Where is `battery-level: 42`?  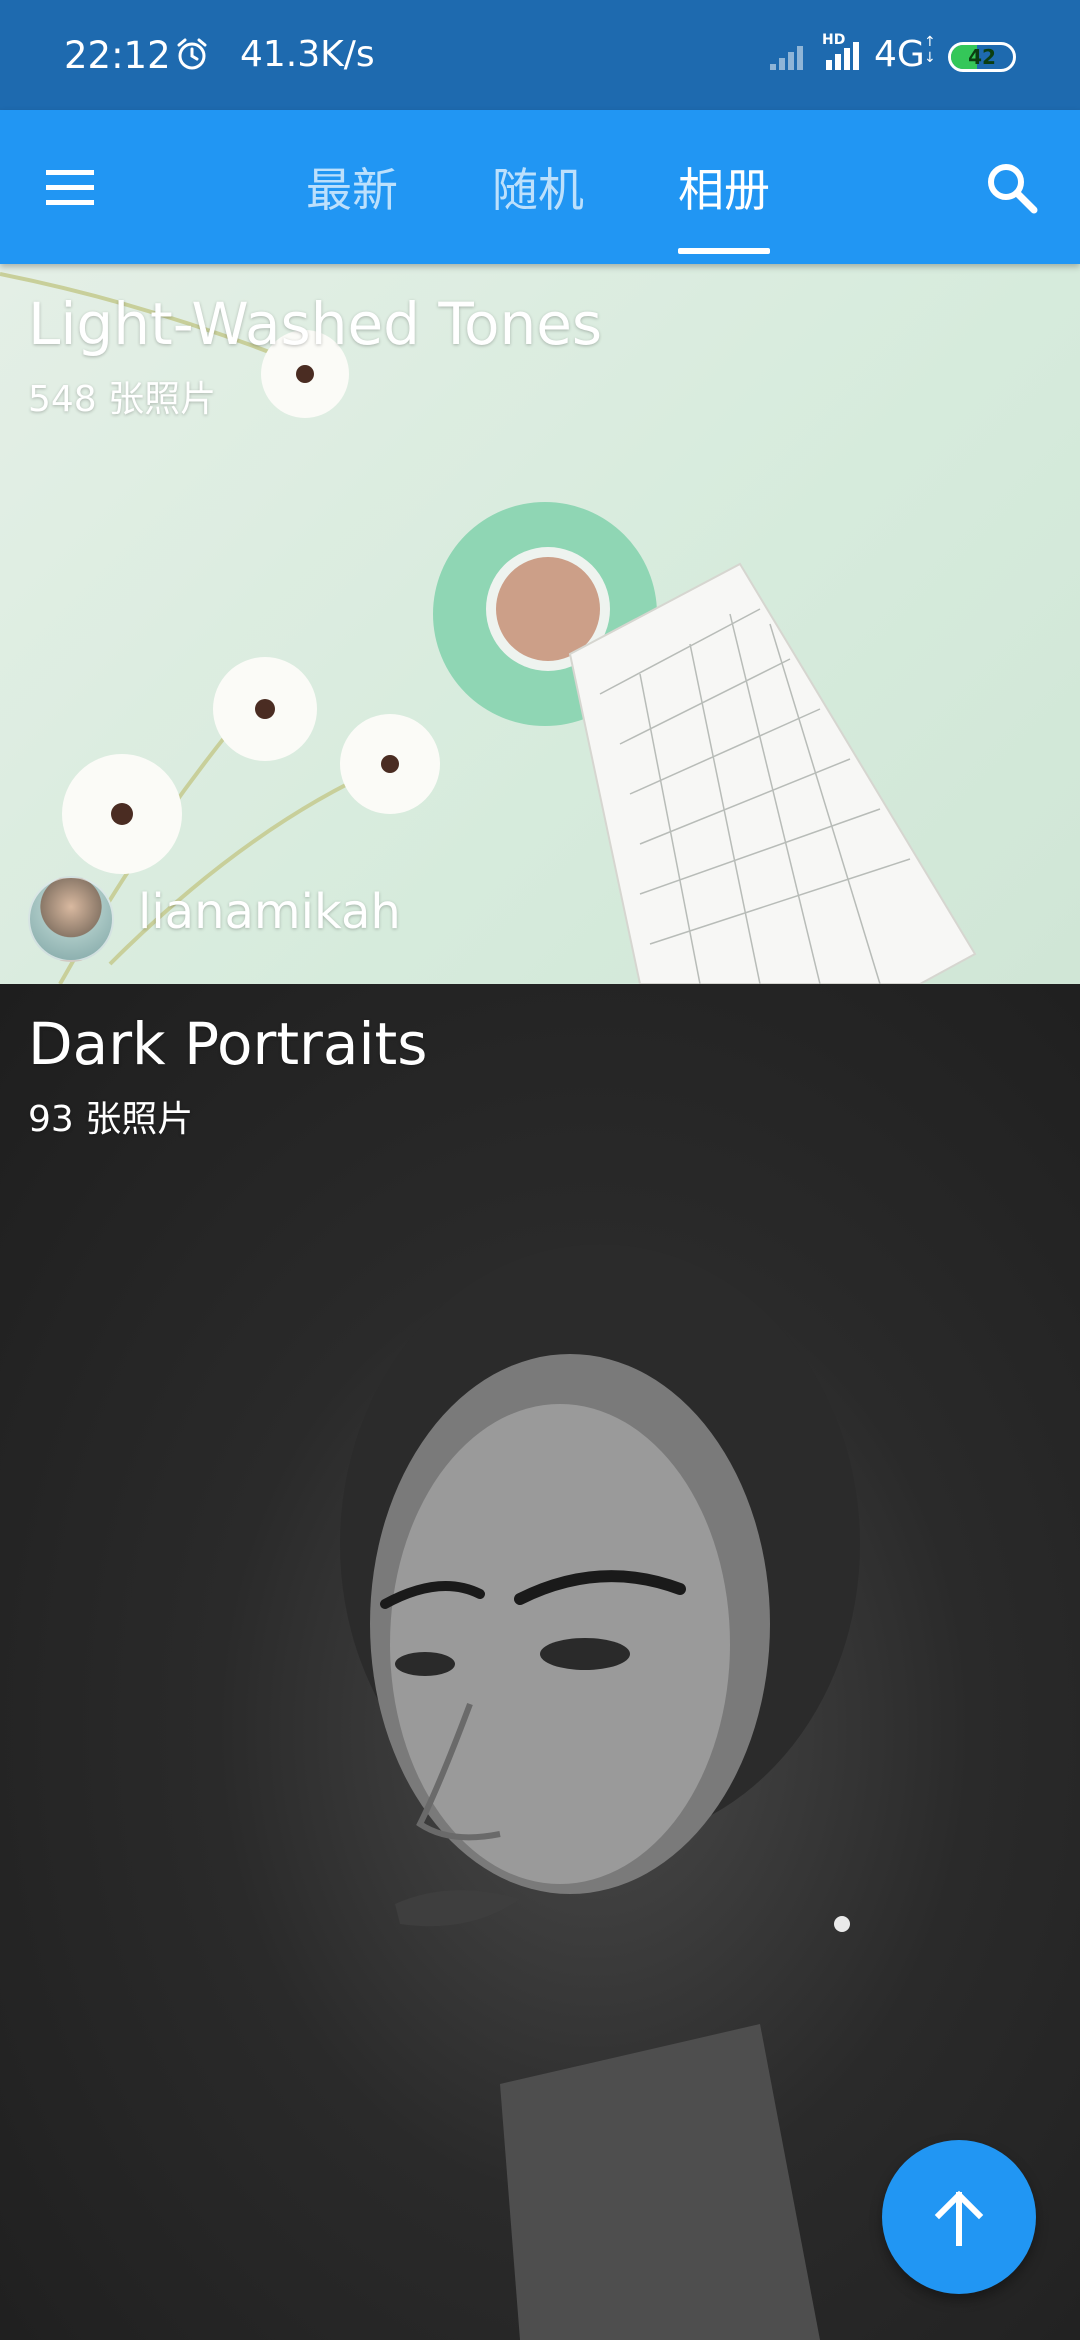
battery-level: 42 is located at coordinates (982, 57).